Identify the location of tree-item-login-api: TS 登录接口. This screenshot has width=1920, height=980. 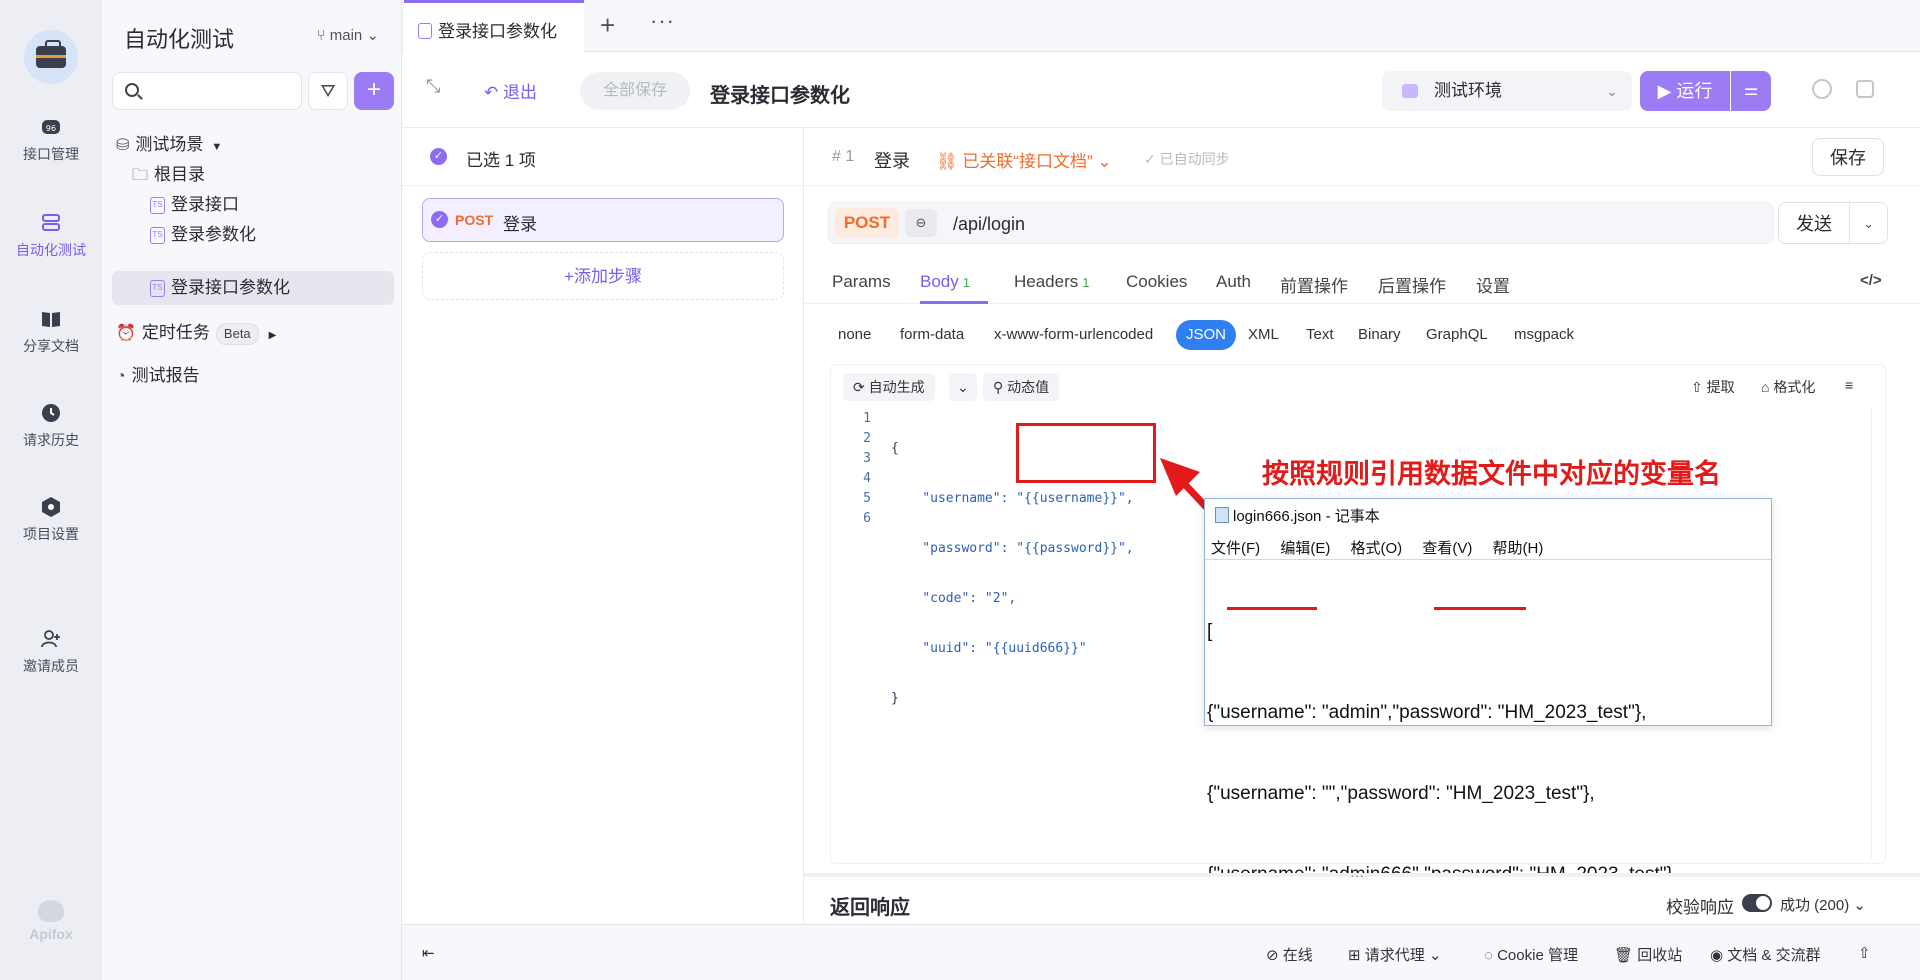
(253, 205).